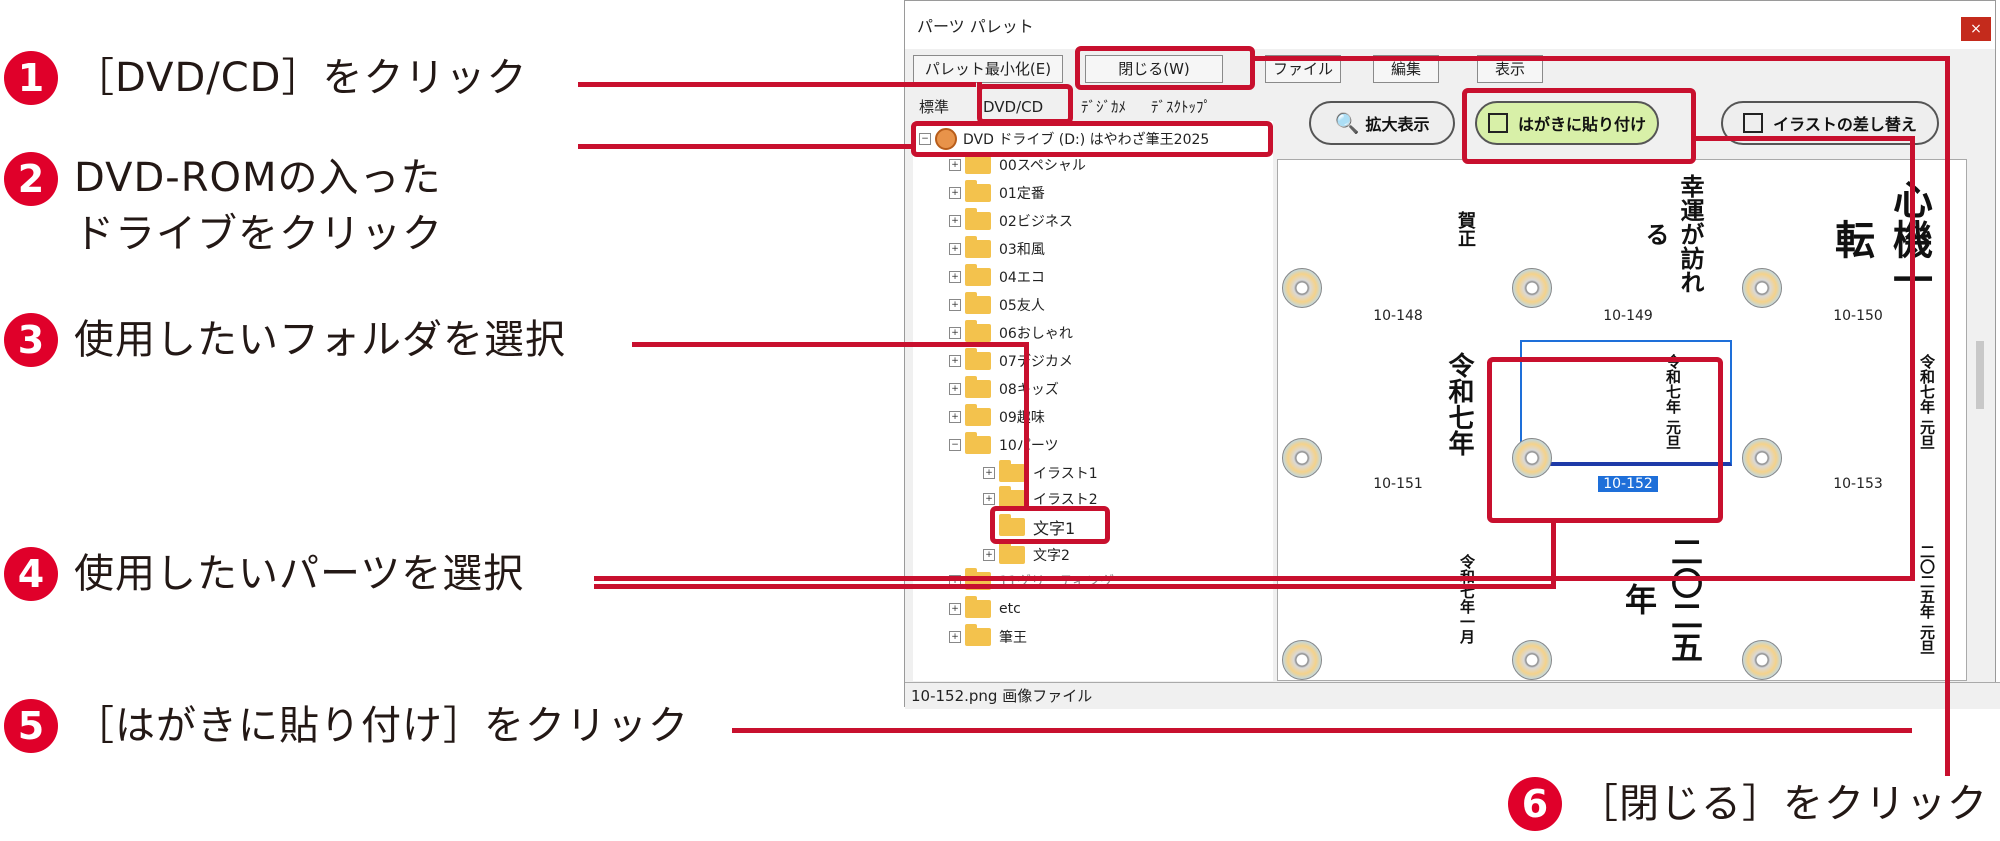 This screenshot has width=2000, height=841. Describe the element at coordinates (934, 107) in the screenshot. I see `tab-standard: 標準` at that location.